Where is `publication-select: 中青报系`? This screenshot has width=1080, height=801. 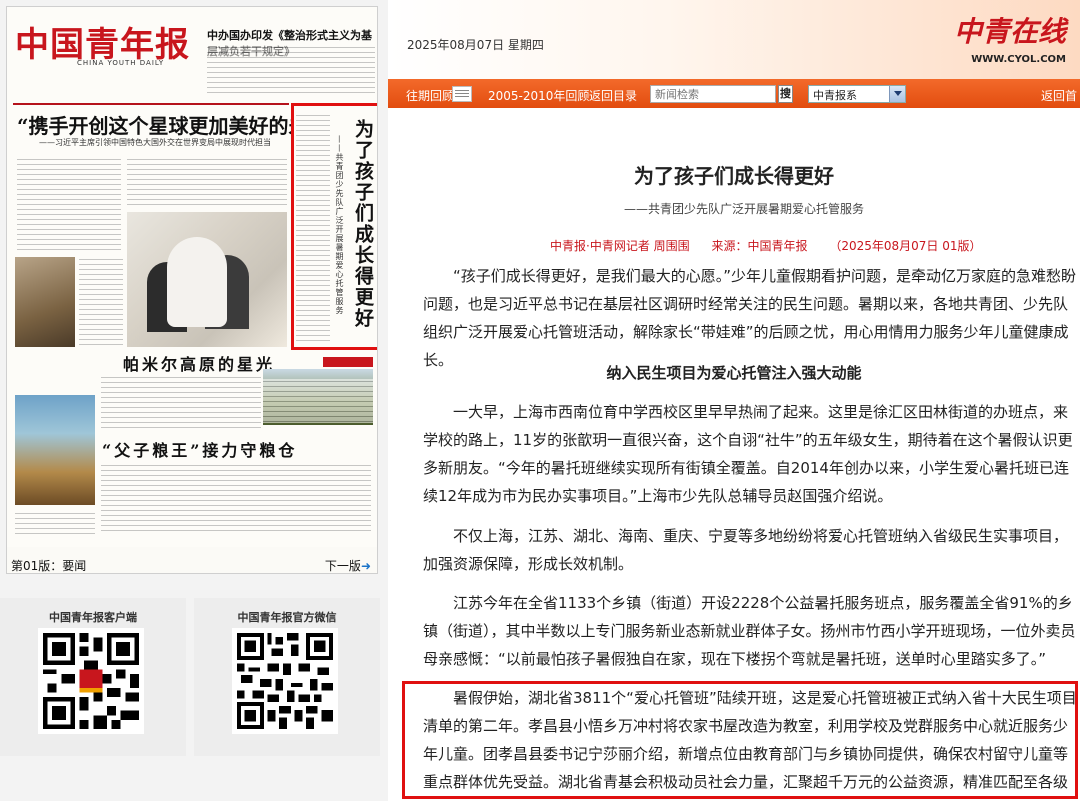
publication-select: 中青报系 is located at coordinates (857, 94).